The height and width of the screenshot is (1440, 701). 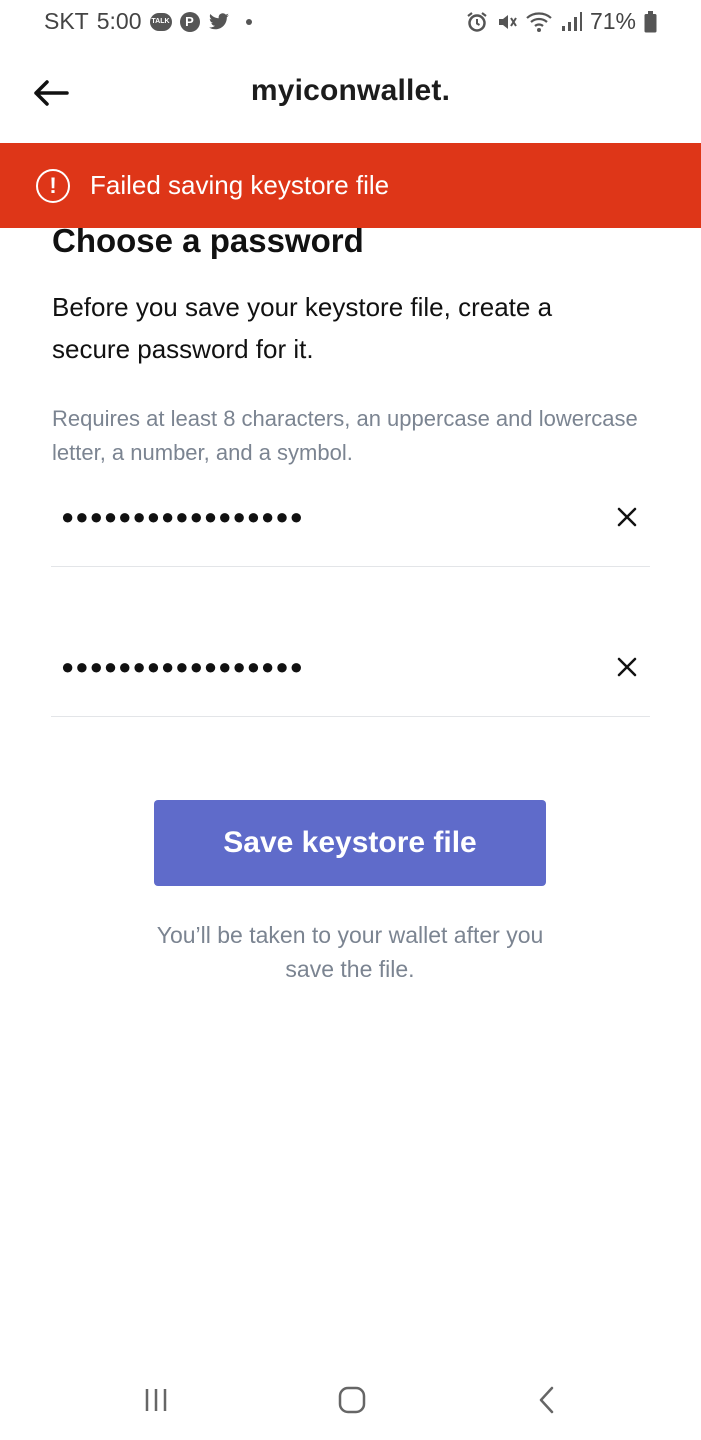 I want to click on status-bar-left: SKT 5:00 TALK P, so click(x=148, y=21).